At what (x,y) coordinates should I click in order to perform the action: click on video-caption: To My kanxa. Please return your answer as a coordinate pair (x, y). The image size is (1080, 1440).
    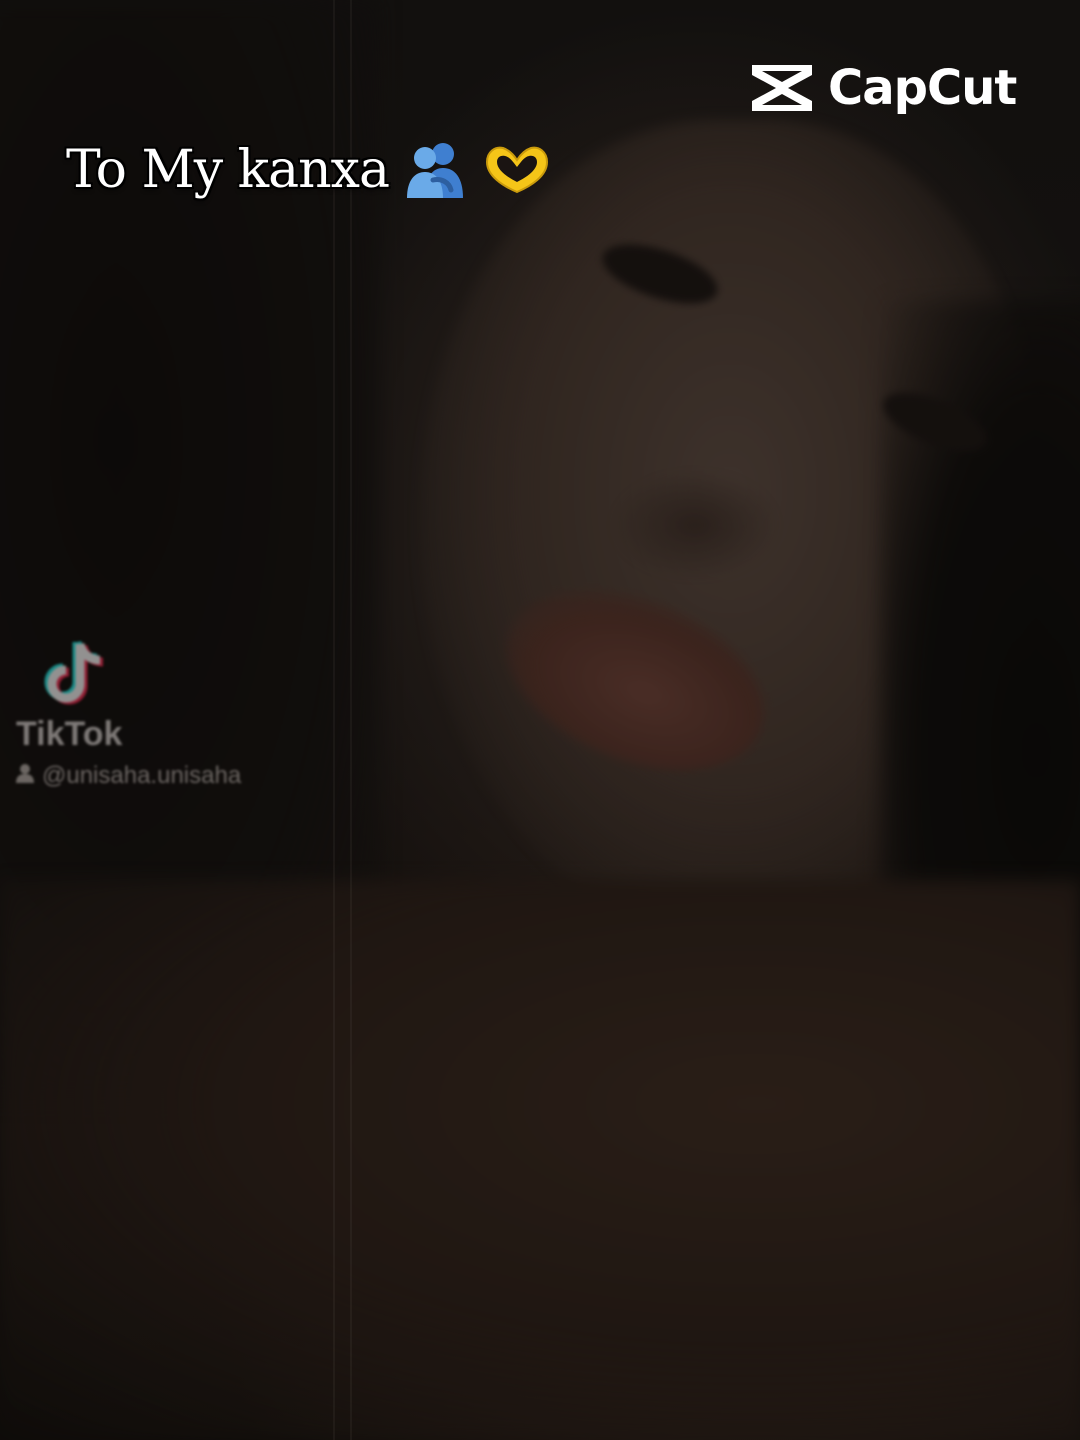
    Looking at the image, I should click on (309, 170).